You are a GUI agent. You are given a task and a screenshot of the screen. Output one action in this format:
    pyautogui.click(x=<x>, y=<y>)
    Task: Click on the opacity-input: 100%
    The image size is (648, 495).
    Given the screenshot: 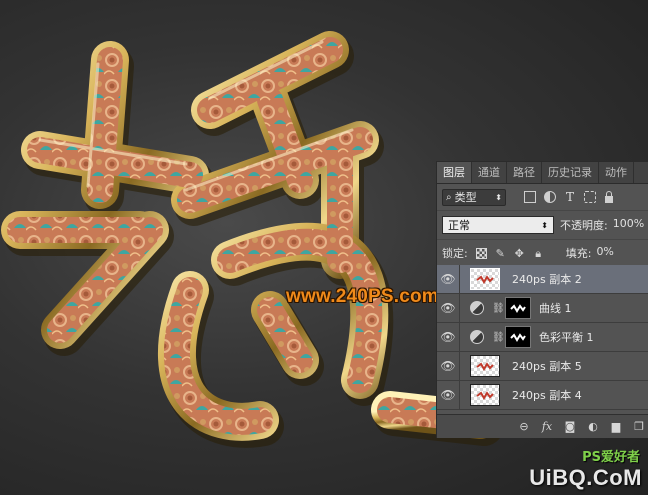 What is the action you would take?
    pyautogui.click(x=628, y=225)
    